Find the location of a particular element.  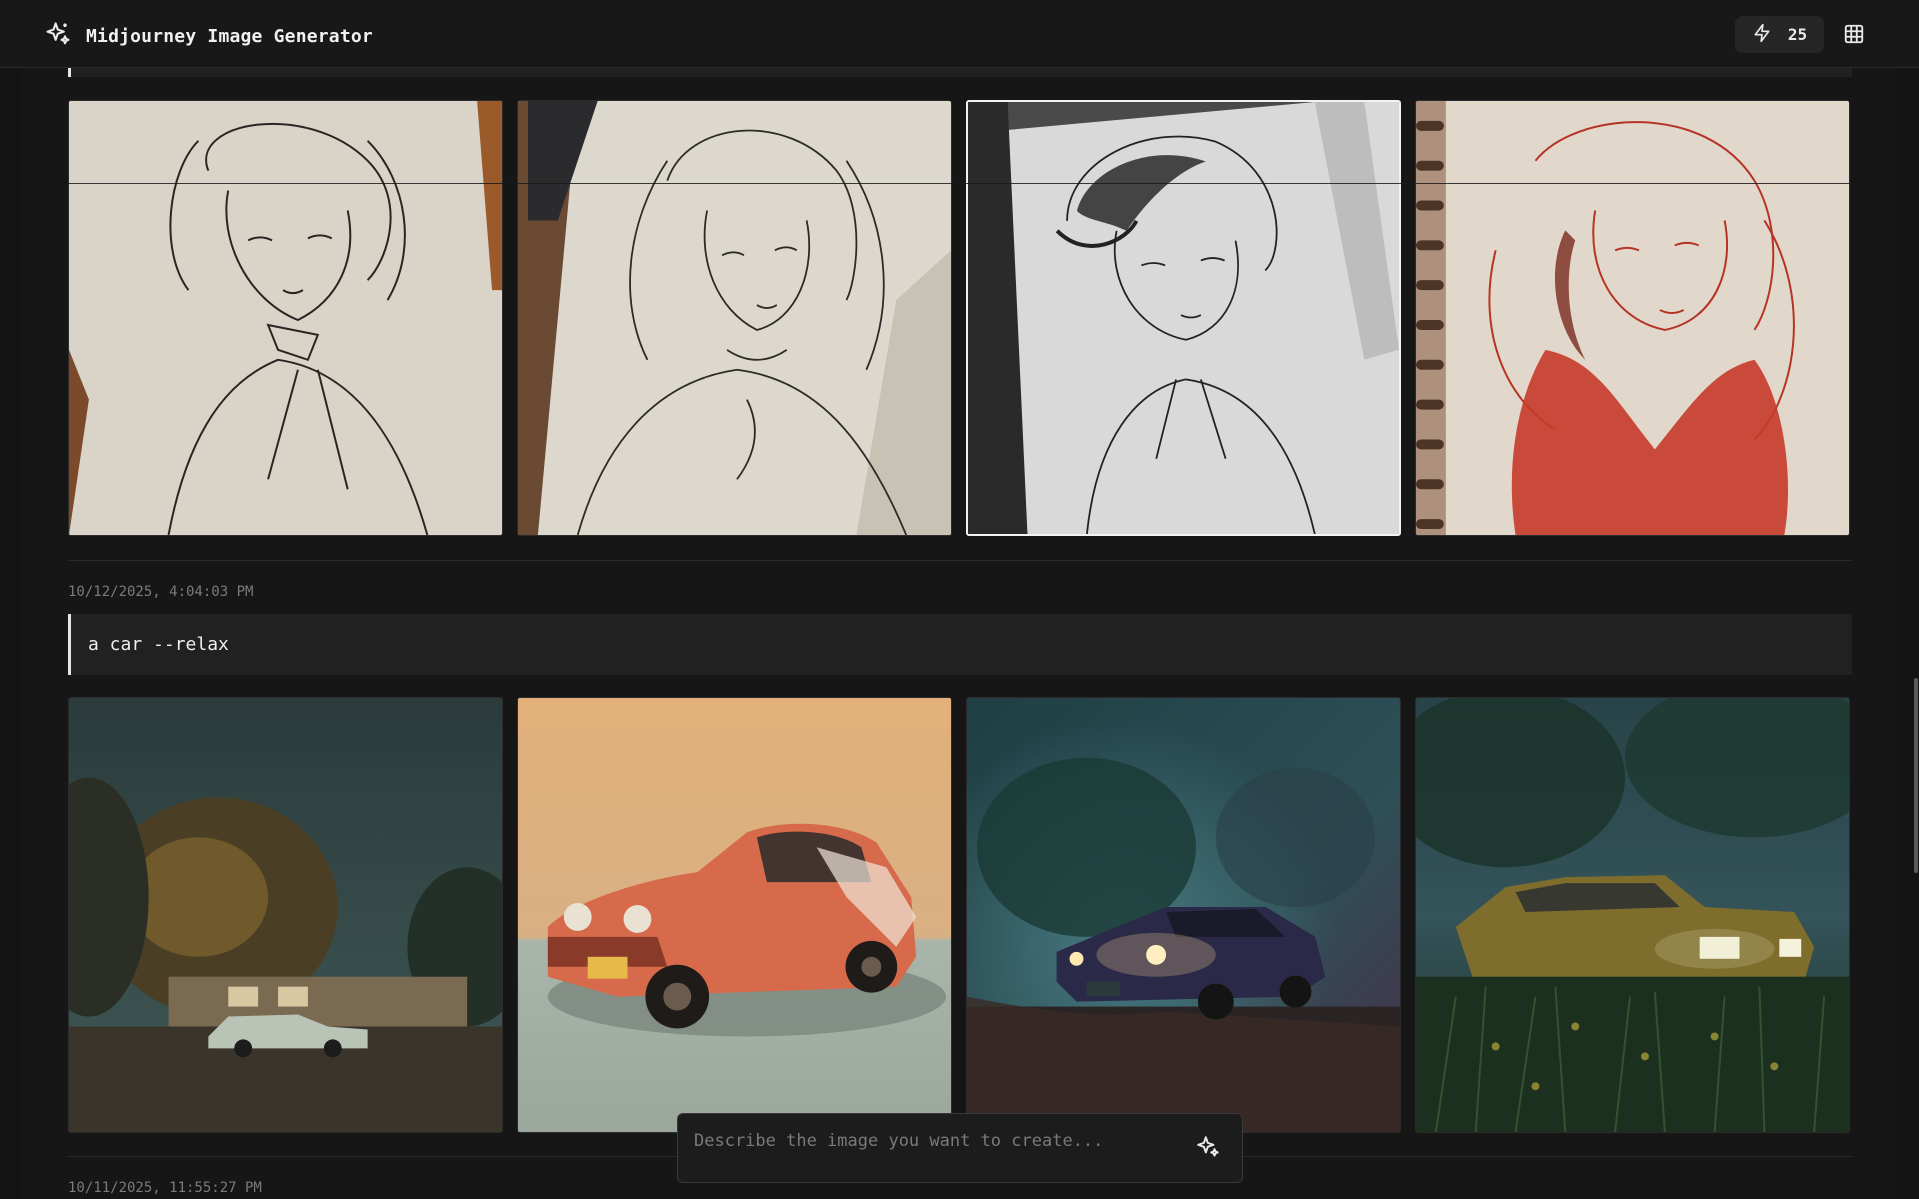

app-title: Midjourney Image Generator is located at coordinates (229, 36).